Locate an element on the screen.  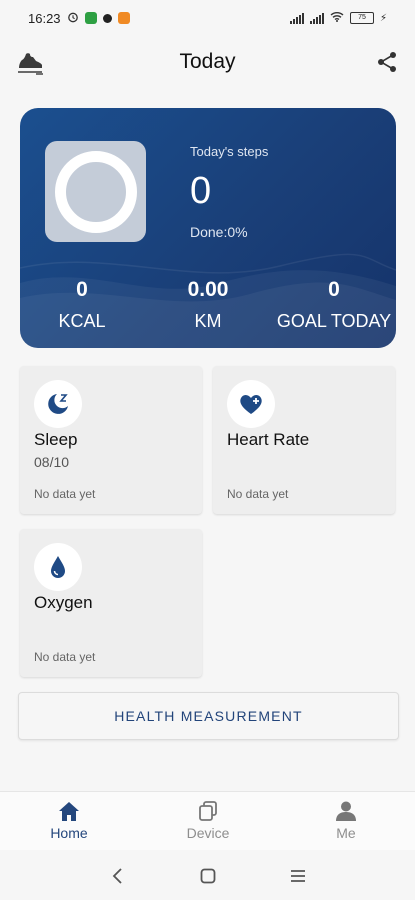
nav-device-label: Device is located at coordinates (208, 833).